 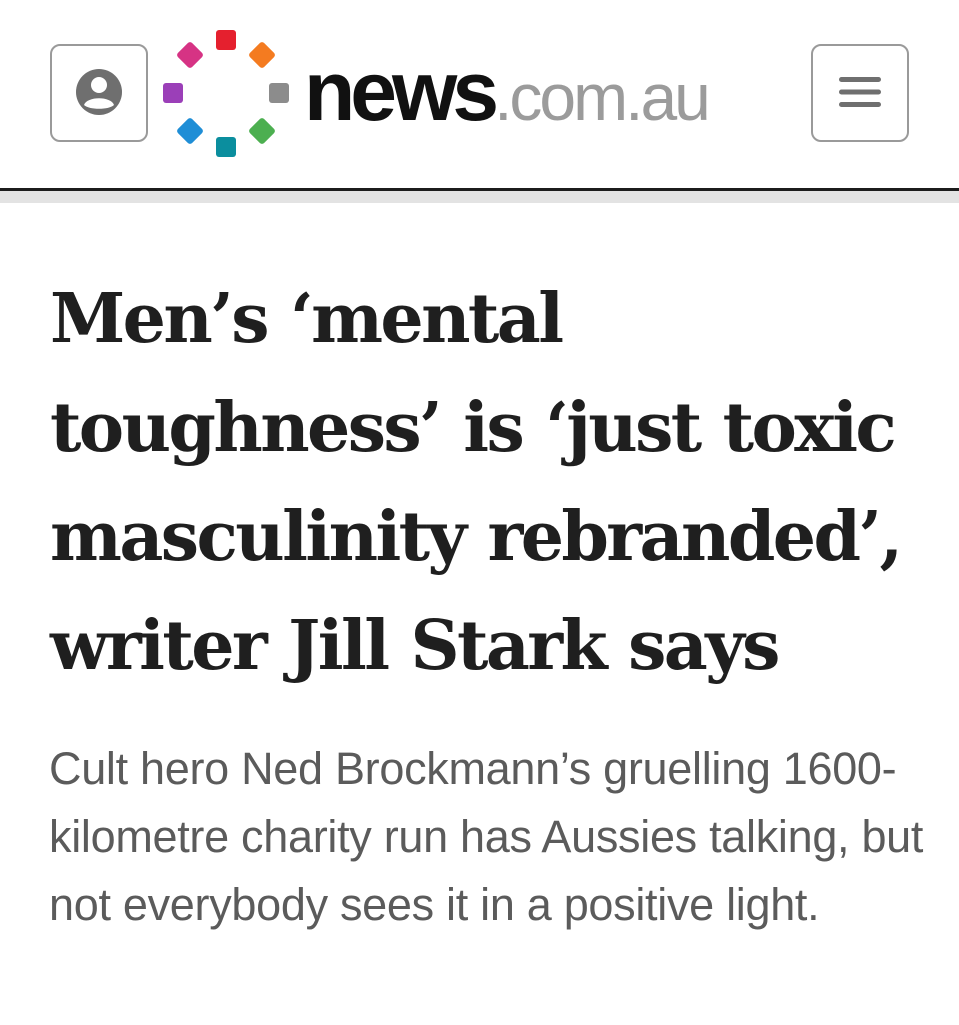 I want to click on logo-wordmark: news .com.au, so click(x=507, y=91).